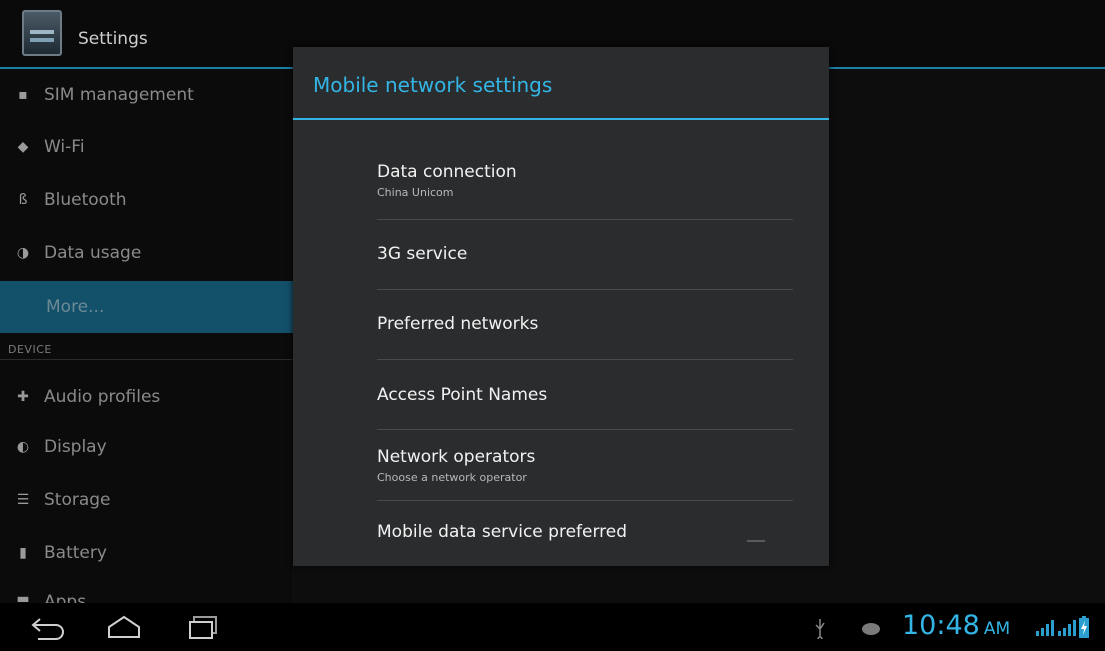  What do you see at coordinates (146, 350) in the screenshot?
I see `section-header-device: DEVICE` at bounding box center [146, 350].